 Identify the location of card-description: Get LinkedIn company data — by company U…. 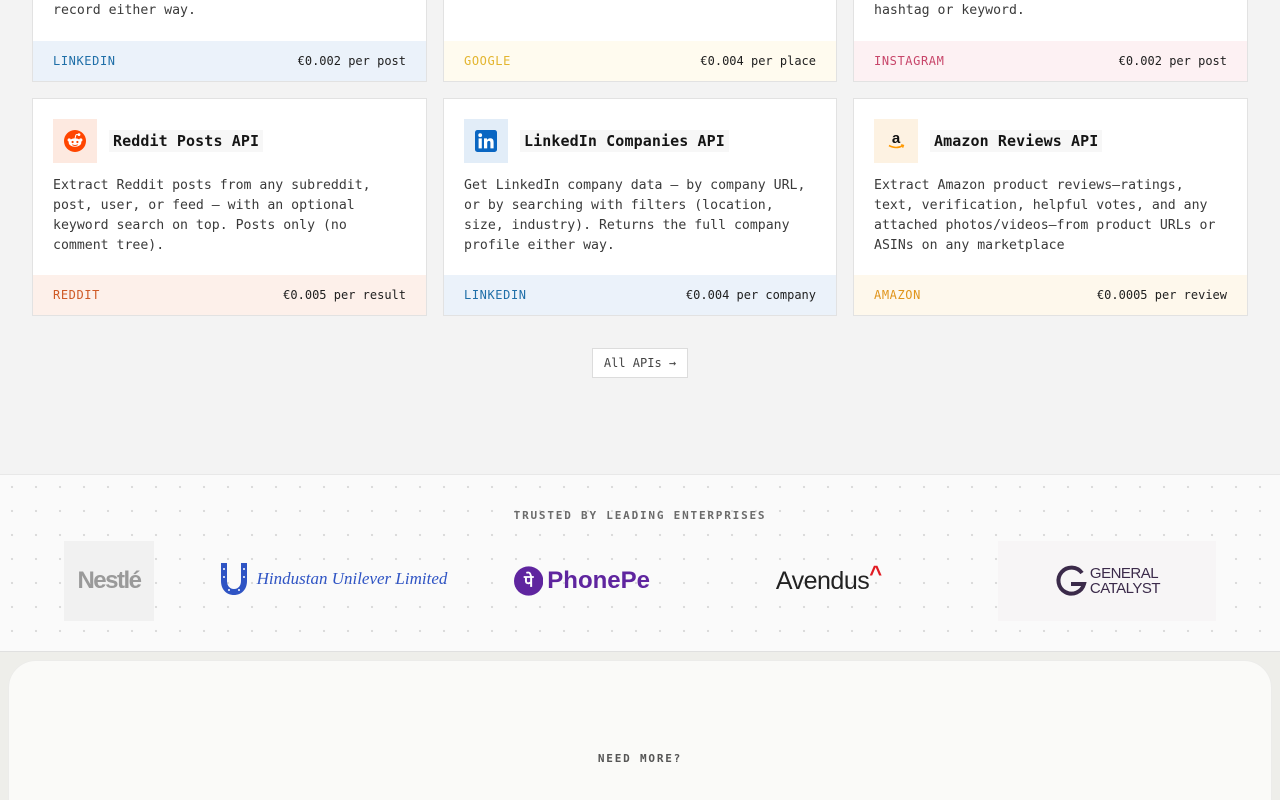
(635, 215).